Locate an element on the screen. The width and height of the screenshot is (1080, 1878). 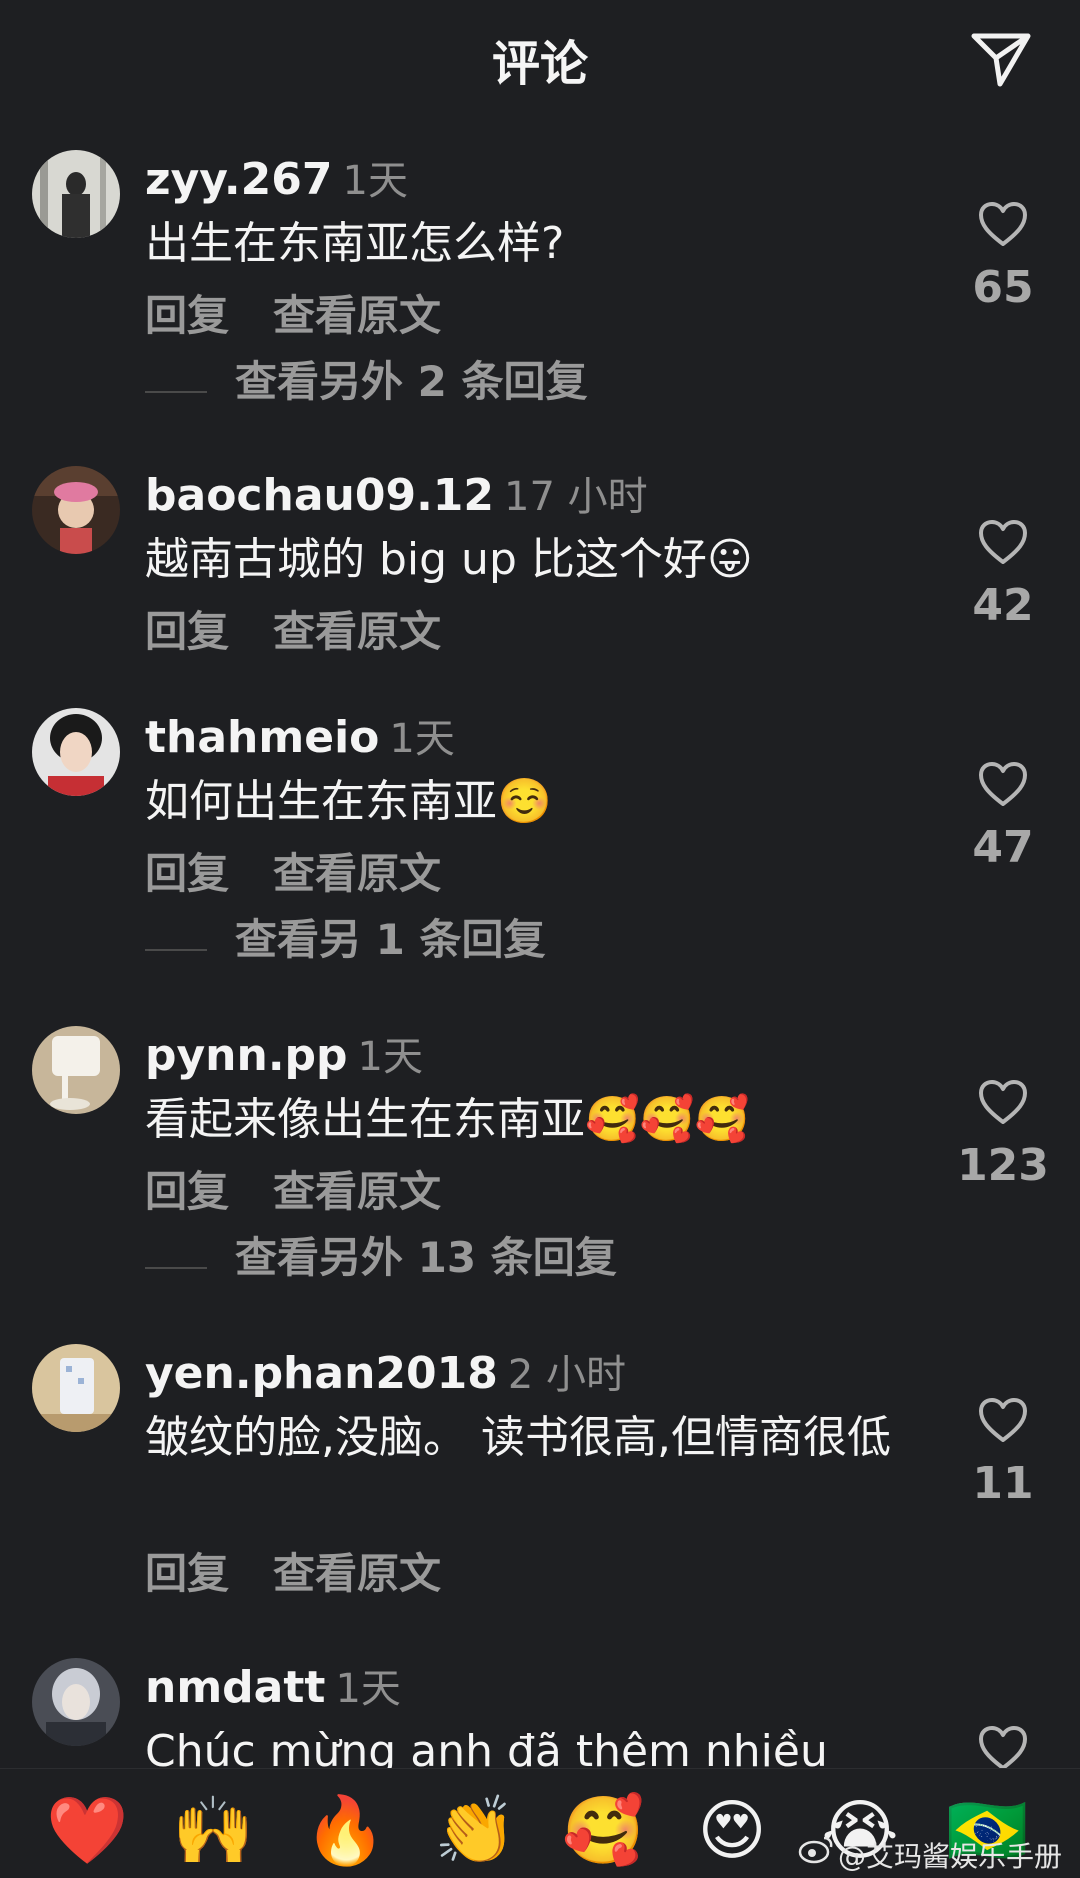
like-group: 123 is located at coordinates (1003, 1134).